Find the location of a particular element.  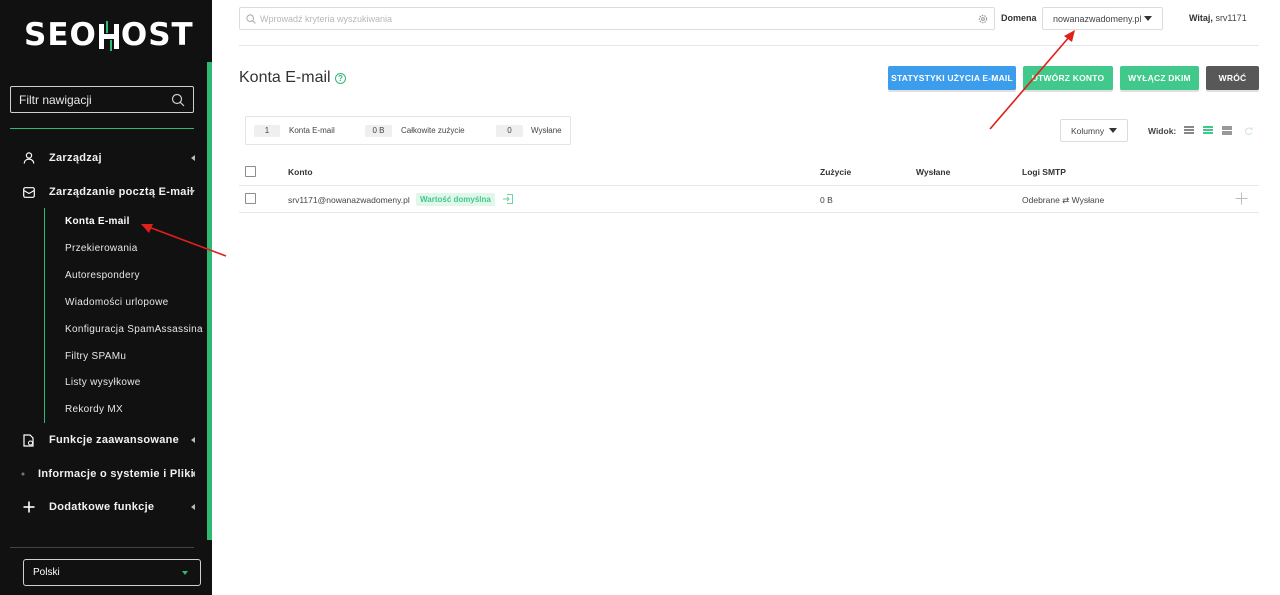

table-row-divider is located at coordinates (749, 212).